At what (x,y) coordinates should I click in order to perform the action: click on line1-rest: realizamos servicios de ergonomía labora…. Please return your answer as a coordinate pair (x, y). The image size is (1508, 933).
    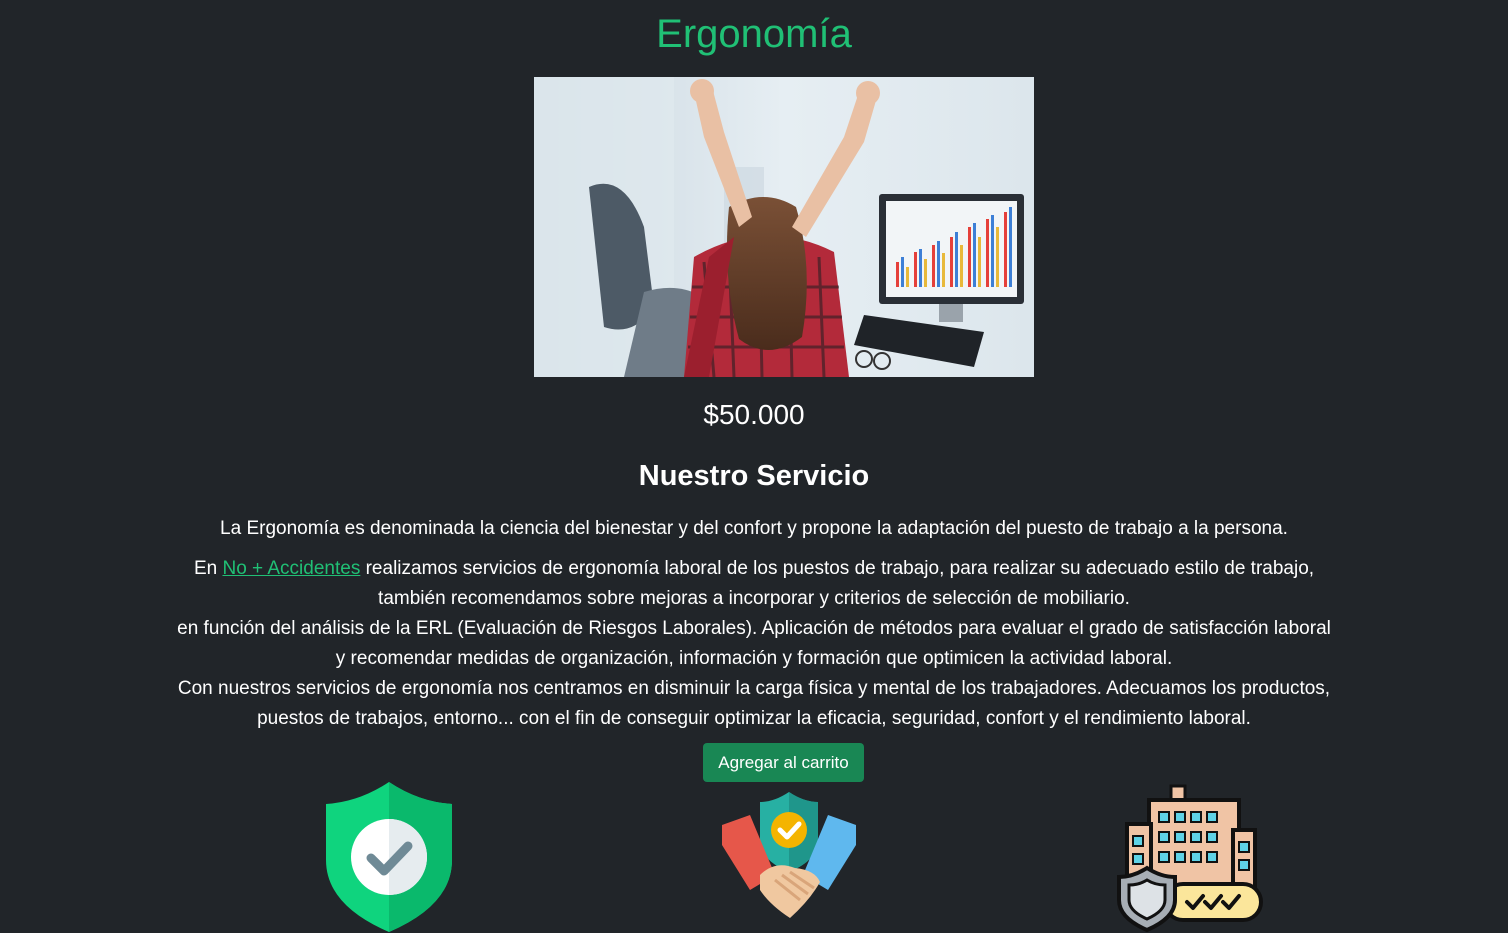
    Looking at the image, I should click on (837, 568).